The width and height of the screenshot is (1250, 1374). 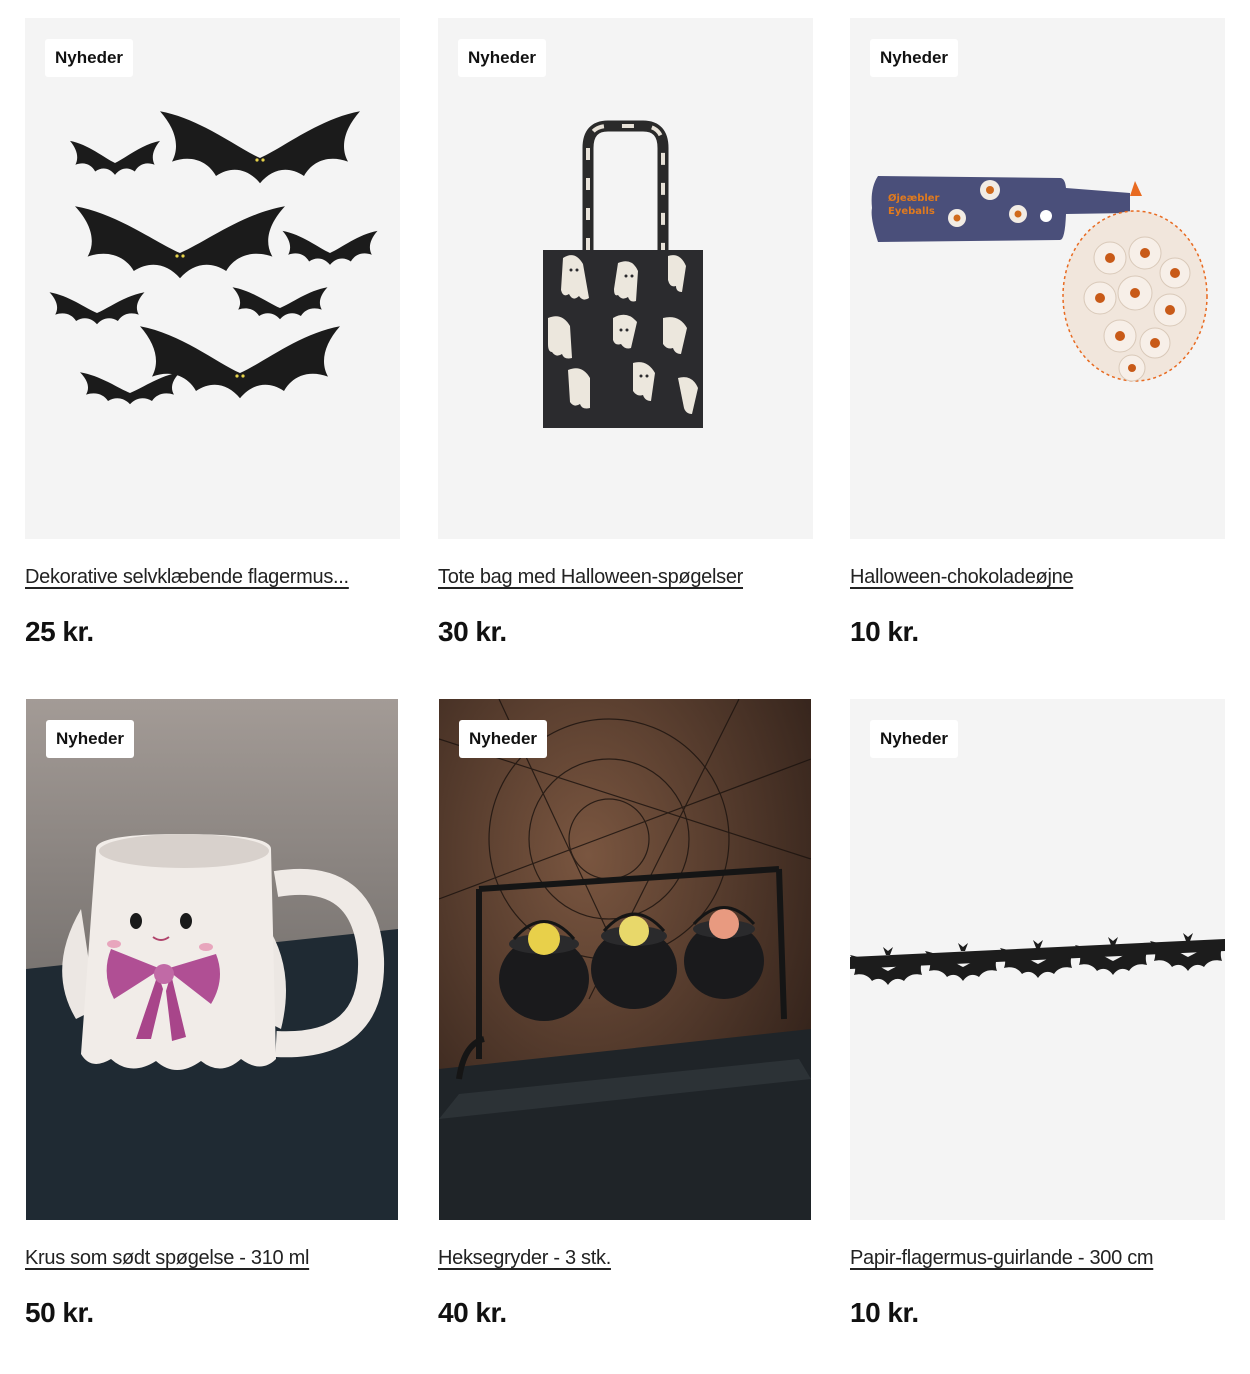 I want to click on product-title-link: Halloween-chokoladeøjne, so click(x=962, y=577).